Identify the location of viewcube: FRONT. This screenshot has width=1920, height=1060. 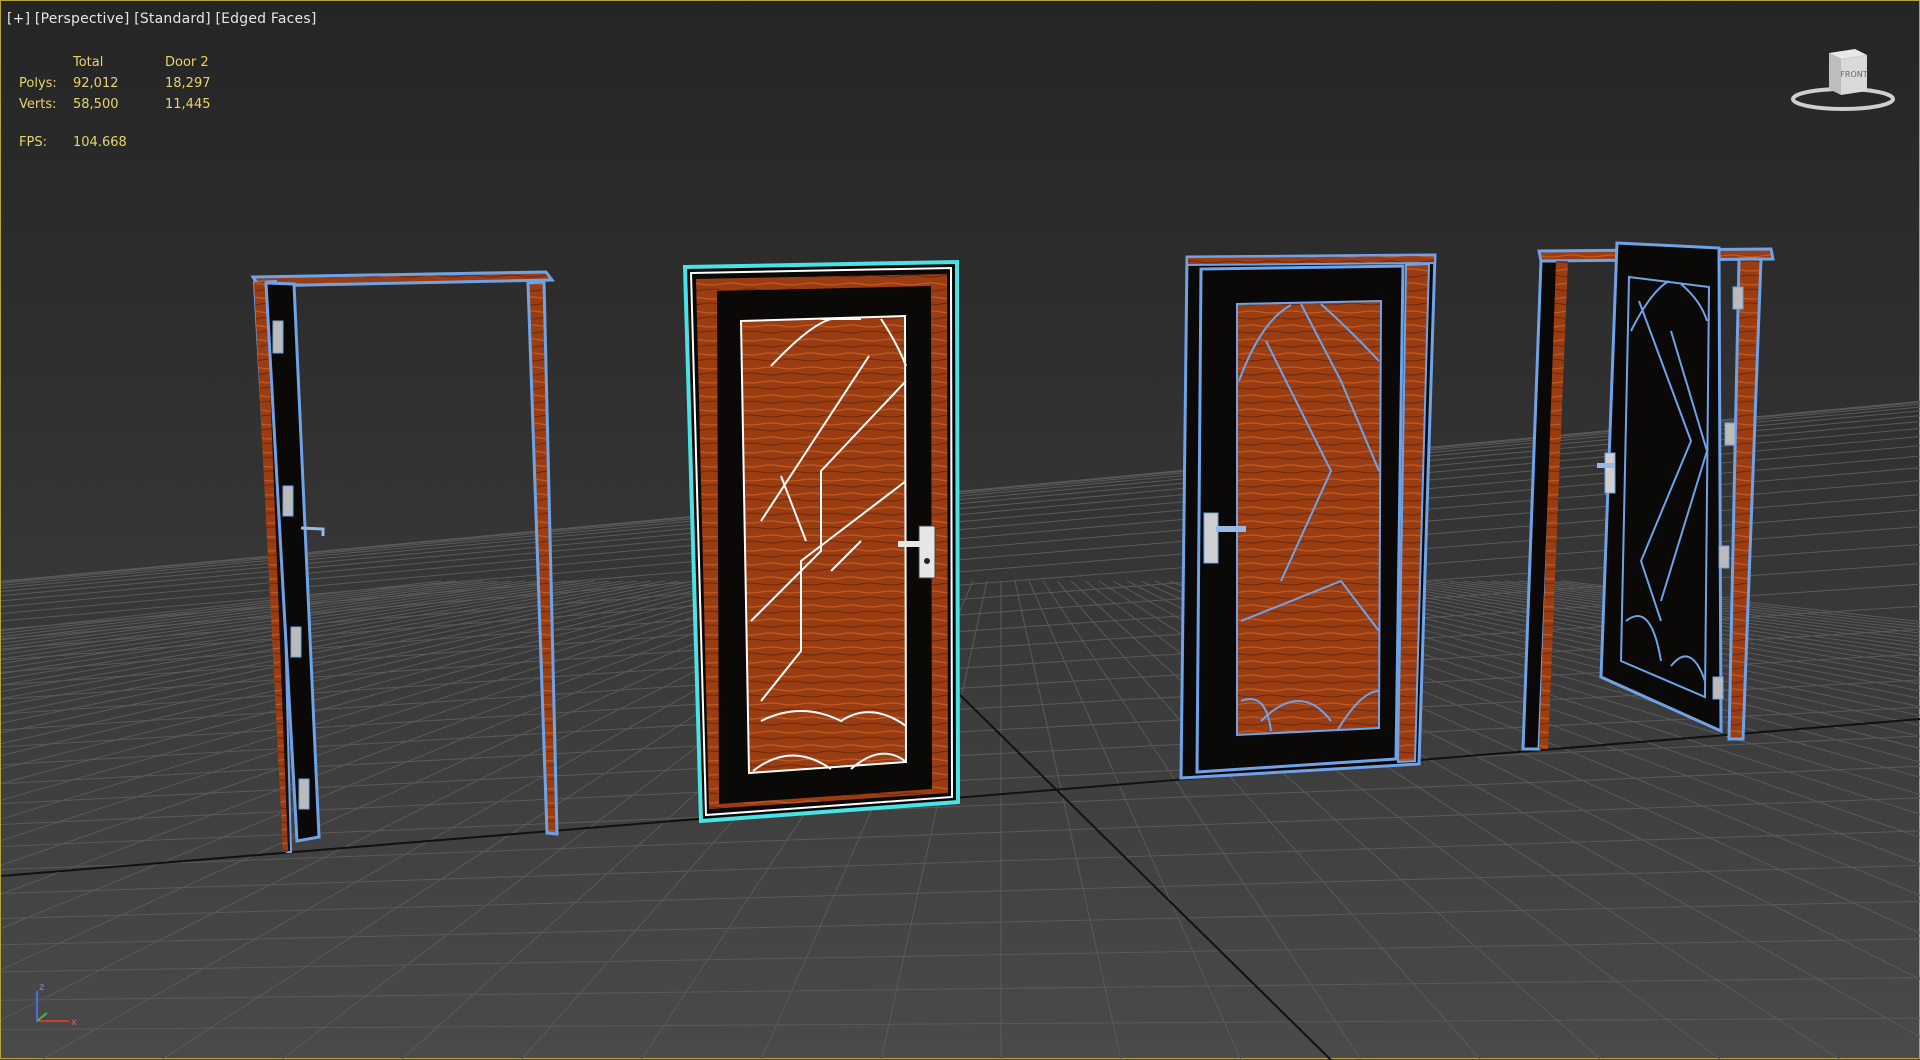
(1844, 82).